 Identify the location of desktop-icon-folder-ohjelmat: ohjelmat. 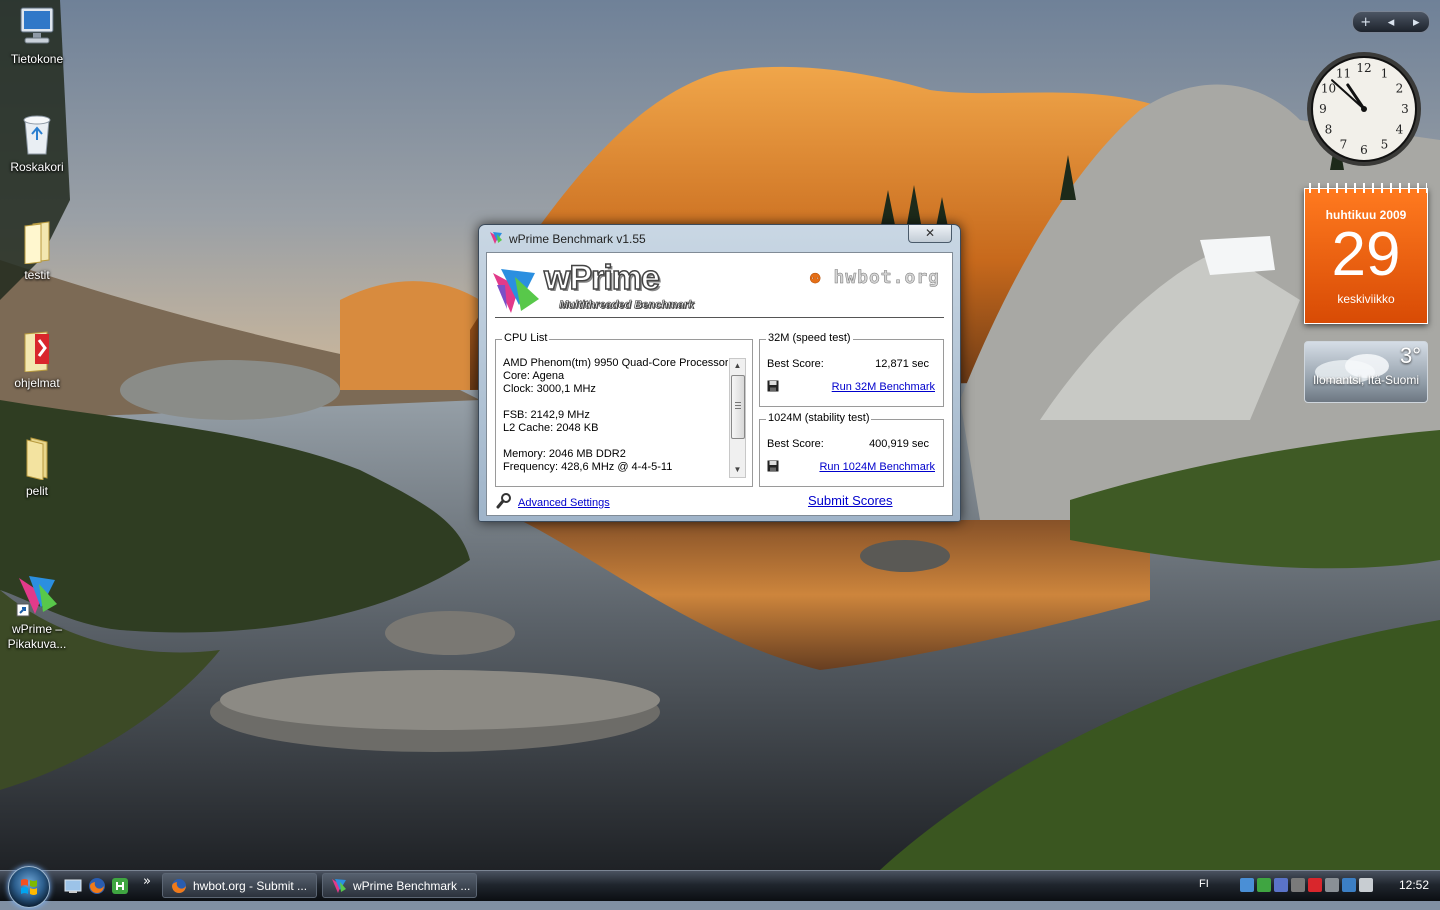
(37, 359).